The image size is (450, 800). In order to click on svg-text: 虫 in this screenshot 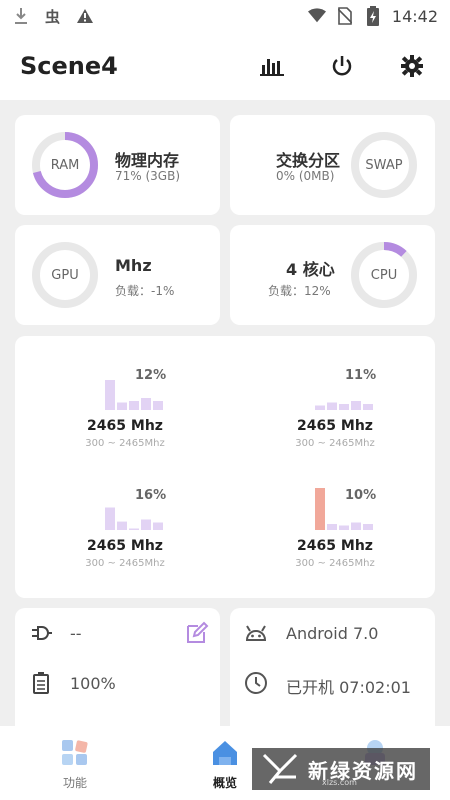, I will do `click(52, 16)`.